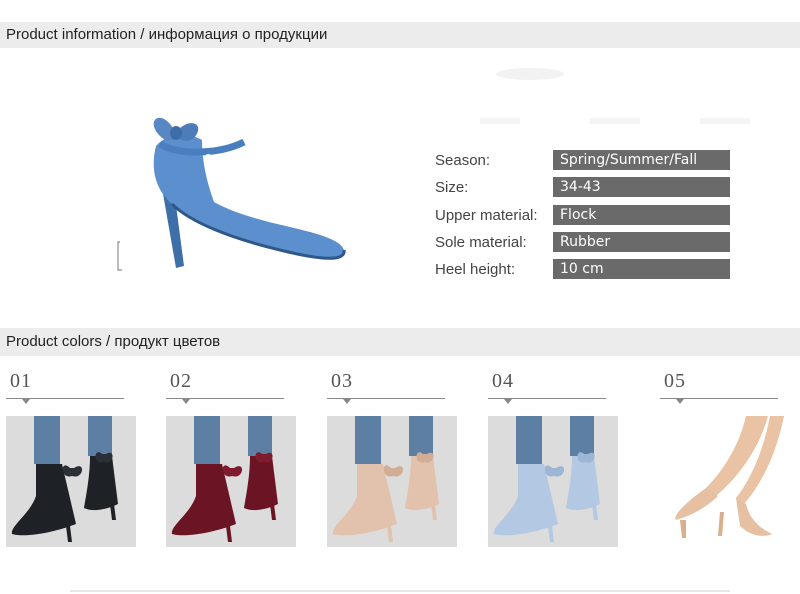 The width and height of the screenshot is (800, 594). What do you see at coordinates (231, 194) in the screenshot?
I see `hero-shoe-image` at bounding box center [231, 194].